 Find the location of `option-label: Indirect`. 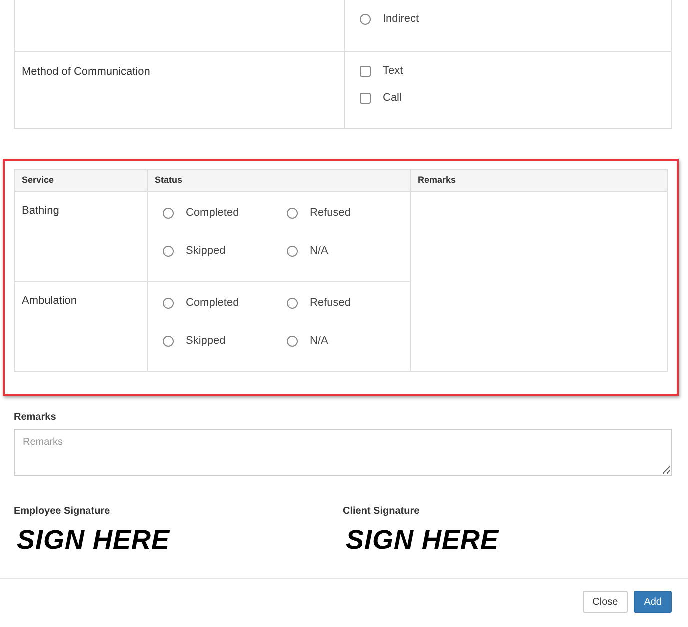

option-label: Indirect is located at coordinates (401, 20).